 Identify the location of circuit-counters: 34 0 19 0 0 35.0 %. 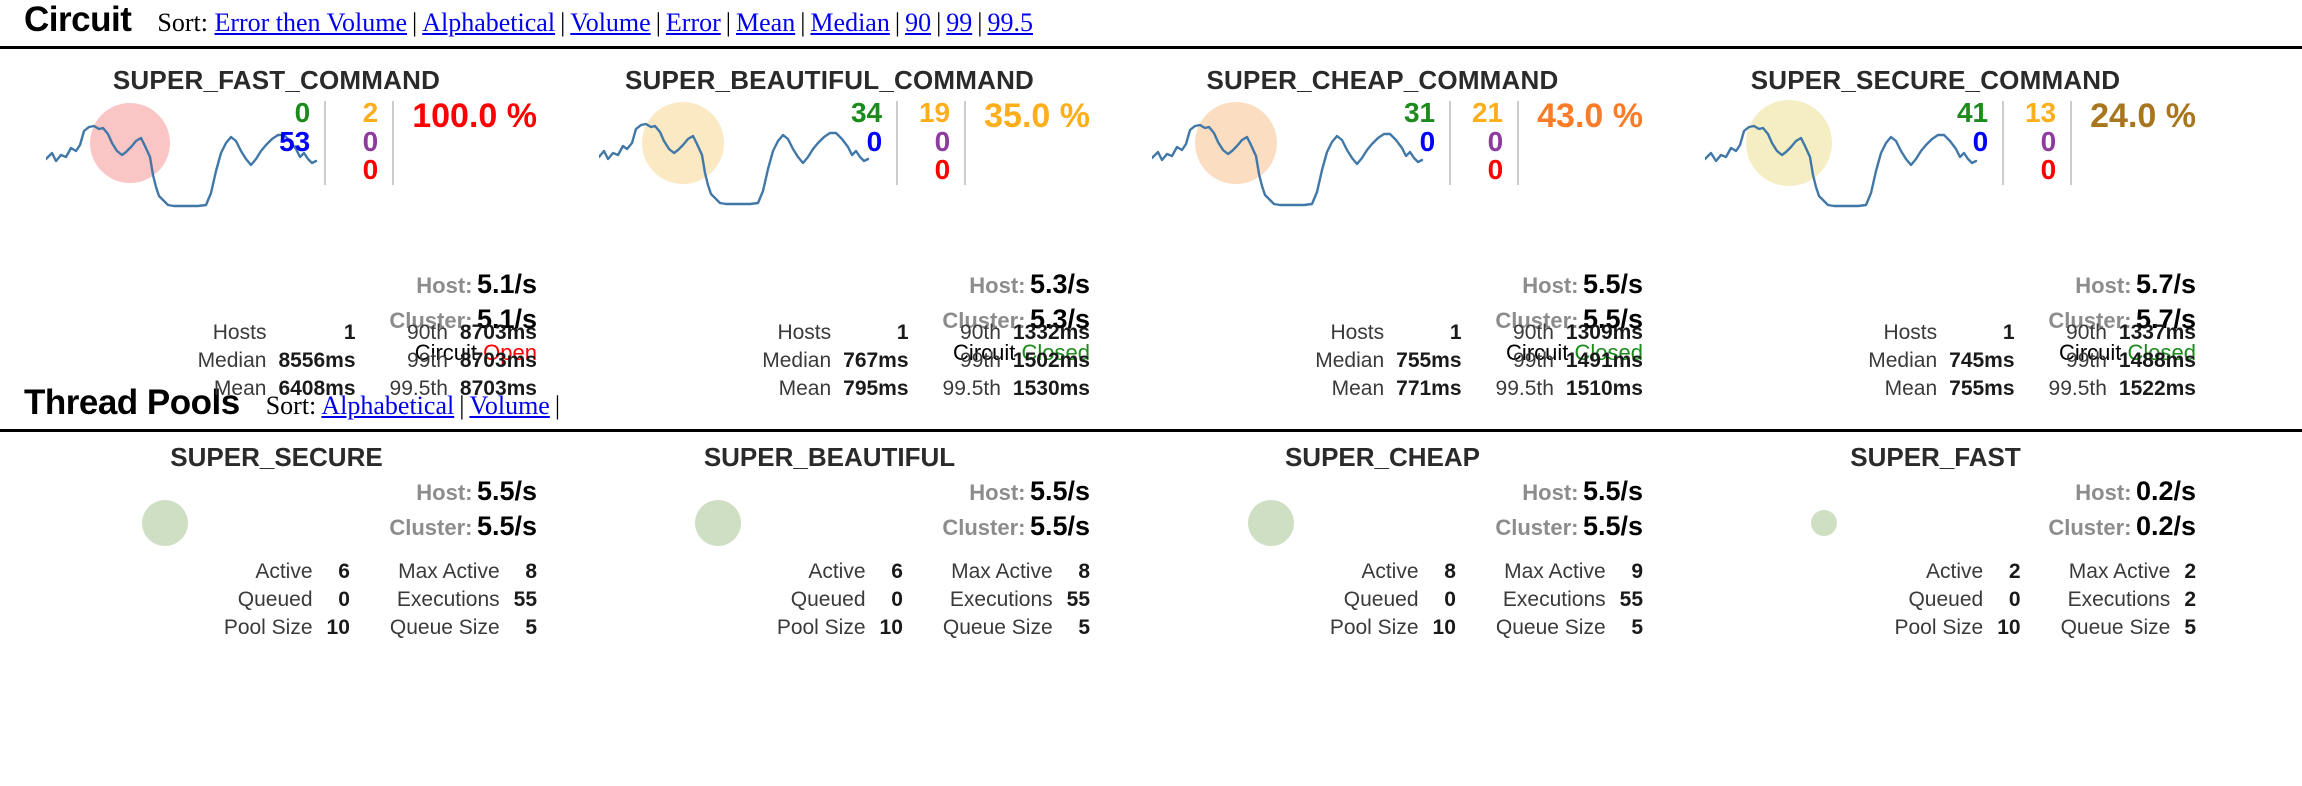
(960, 141).